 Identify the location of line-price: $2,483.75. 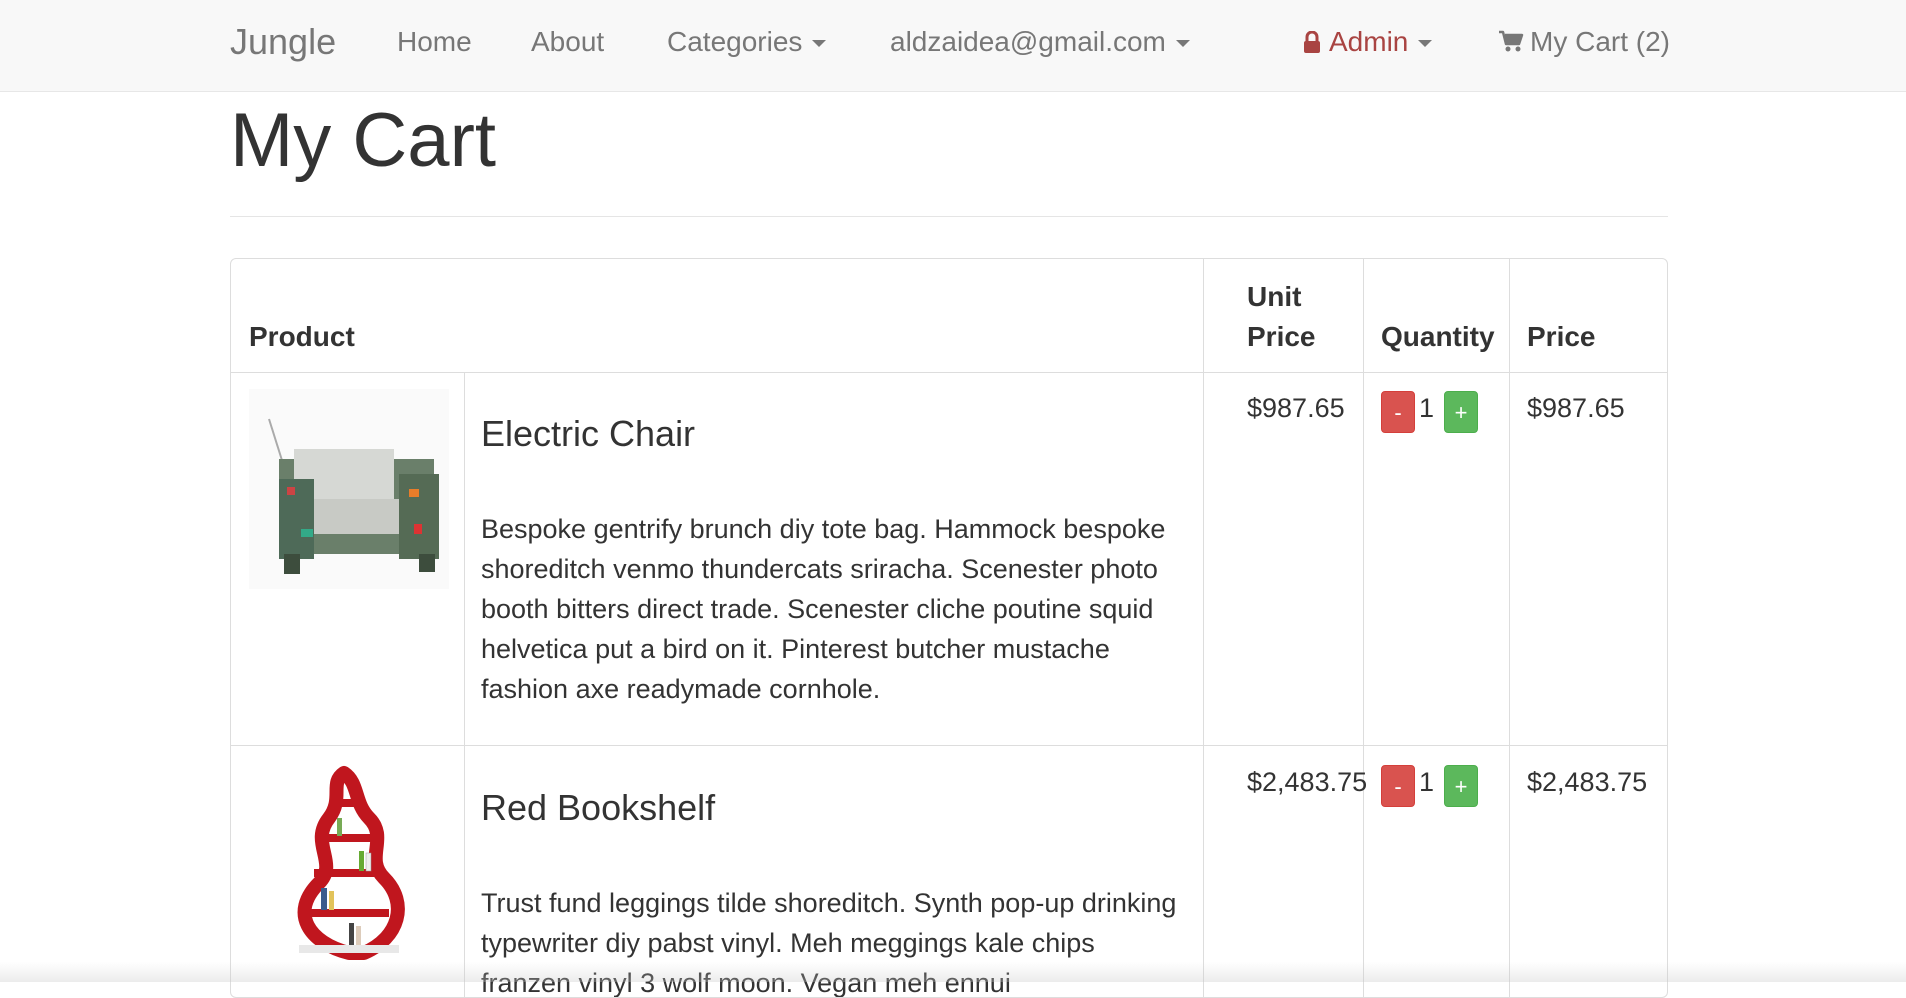
(1587, 782).